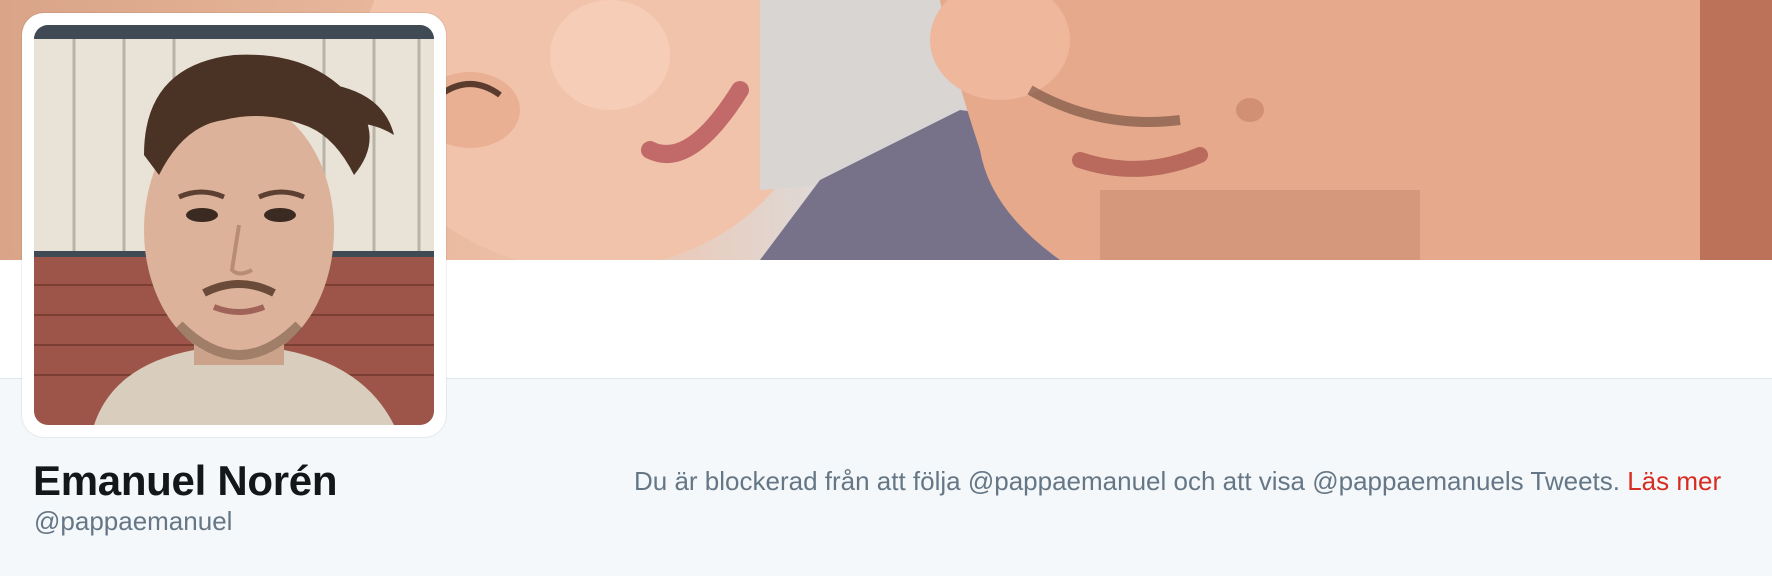 The height and width of the screenshot is (576, 1772). I want to click on profile-name: Emanuel Norén, so click(185, 481).